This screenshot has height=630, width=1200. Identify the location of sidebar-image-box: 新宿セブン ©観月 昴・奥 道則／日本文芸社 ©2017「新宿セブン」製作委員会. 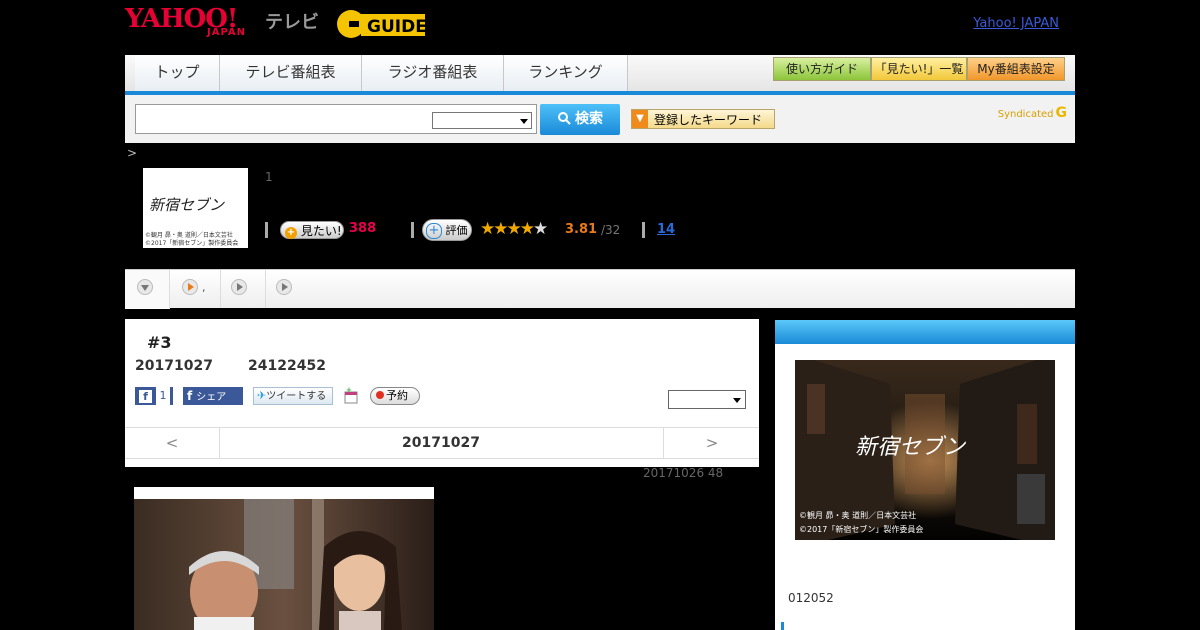
(925, 449).